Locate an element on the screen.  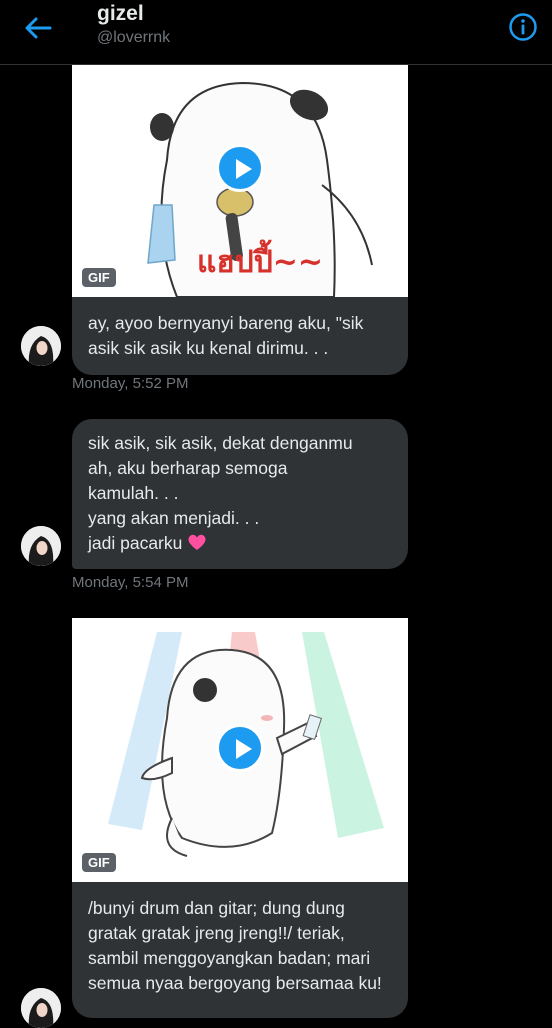
message-timestamp: Monday, 5:52 PM is located at coordinates (130, 383).